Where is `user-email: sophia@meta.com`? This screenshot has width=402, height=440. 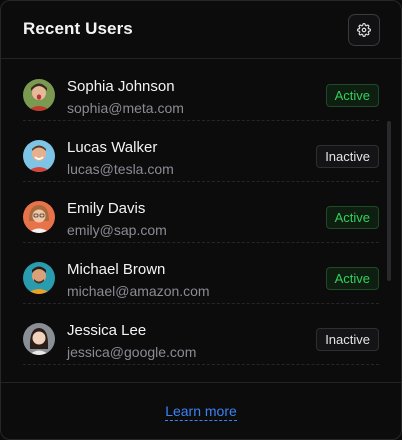
user-email: sophia@meta.com is located at coordinates (125, 108).